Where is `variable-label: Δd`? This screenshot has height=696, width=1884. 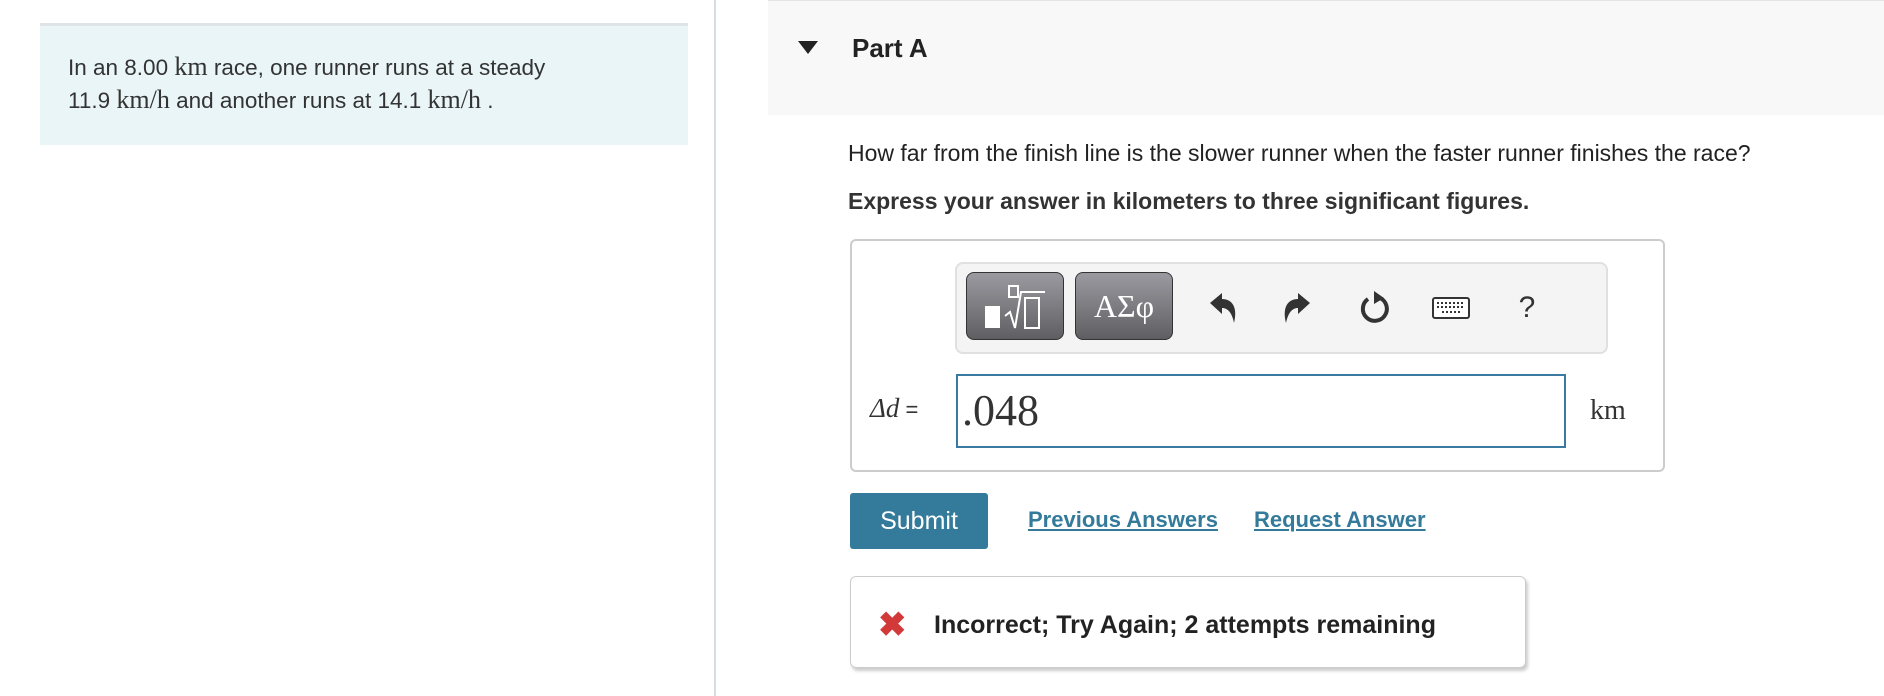
variable-label: Δd is located at coordinates (885, 408).